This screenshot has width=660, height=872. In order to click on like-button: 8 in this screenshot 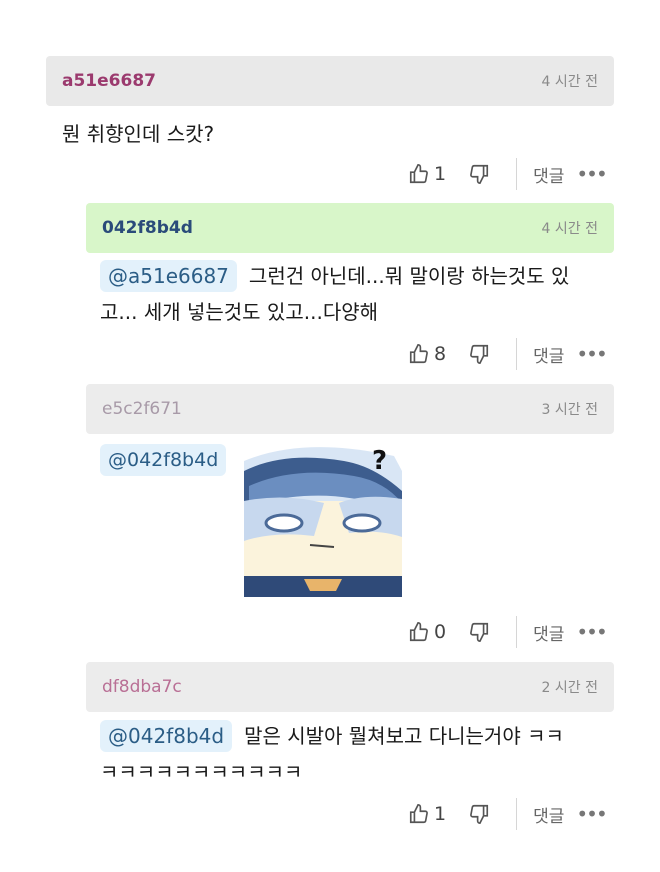, I will do `click(438, 354)`.